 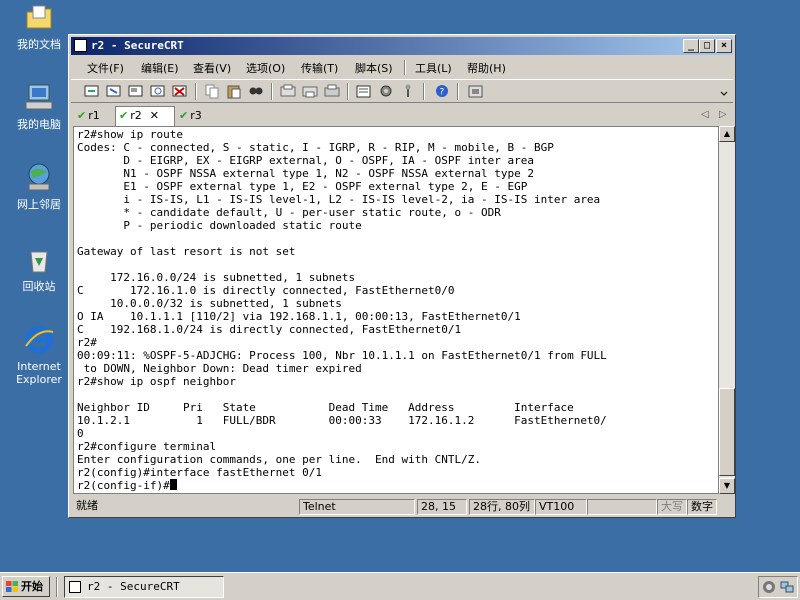 What do you see at coordinates (400, 586) in the screenshot?
I see `taskbar: 开始 r2 - SecureCRT` at bounding box center [400, 586].